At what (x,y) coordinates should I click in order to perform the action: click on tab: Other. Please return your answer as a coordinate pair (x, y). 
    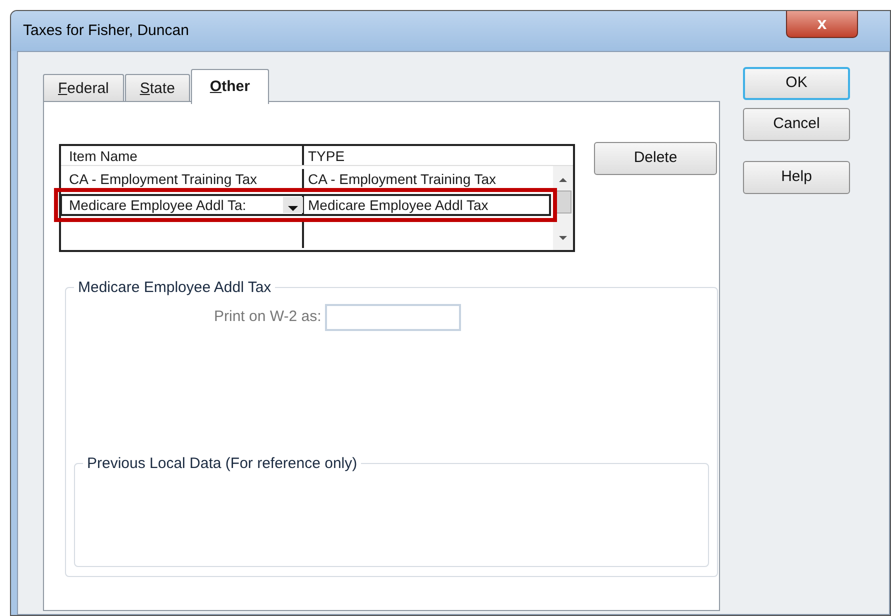
    Looking at the image, I should click on (229, 86).